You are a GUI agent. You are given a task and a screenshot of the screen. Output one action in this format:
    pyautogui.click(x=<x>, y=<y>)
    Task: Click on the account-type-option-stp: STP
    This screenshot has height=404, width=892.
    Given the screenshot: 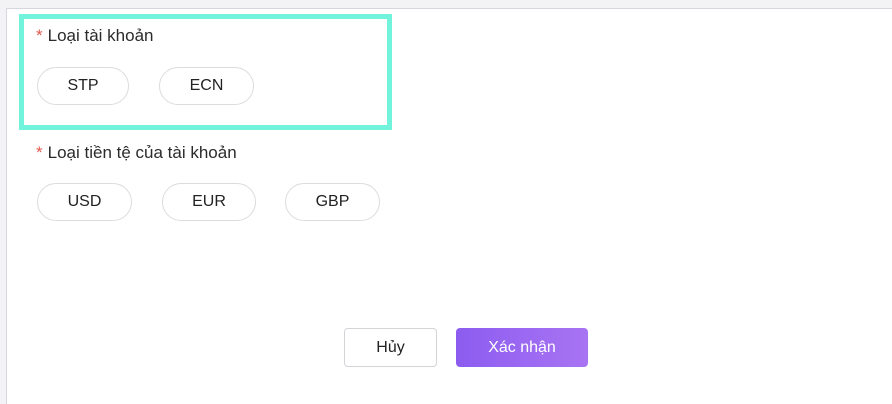 What is the action you would take?
    pyautogui.click(x=83, y=86)
    